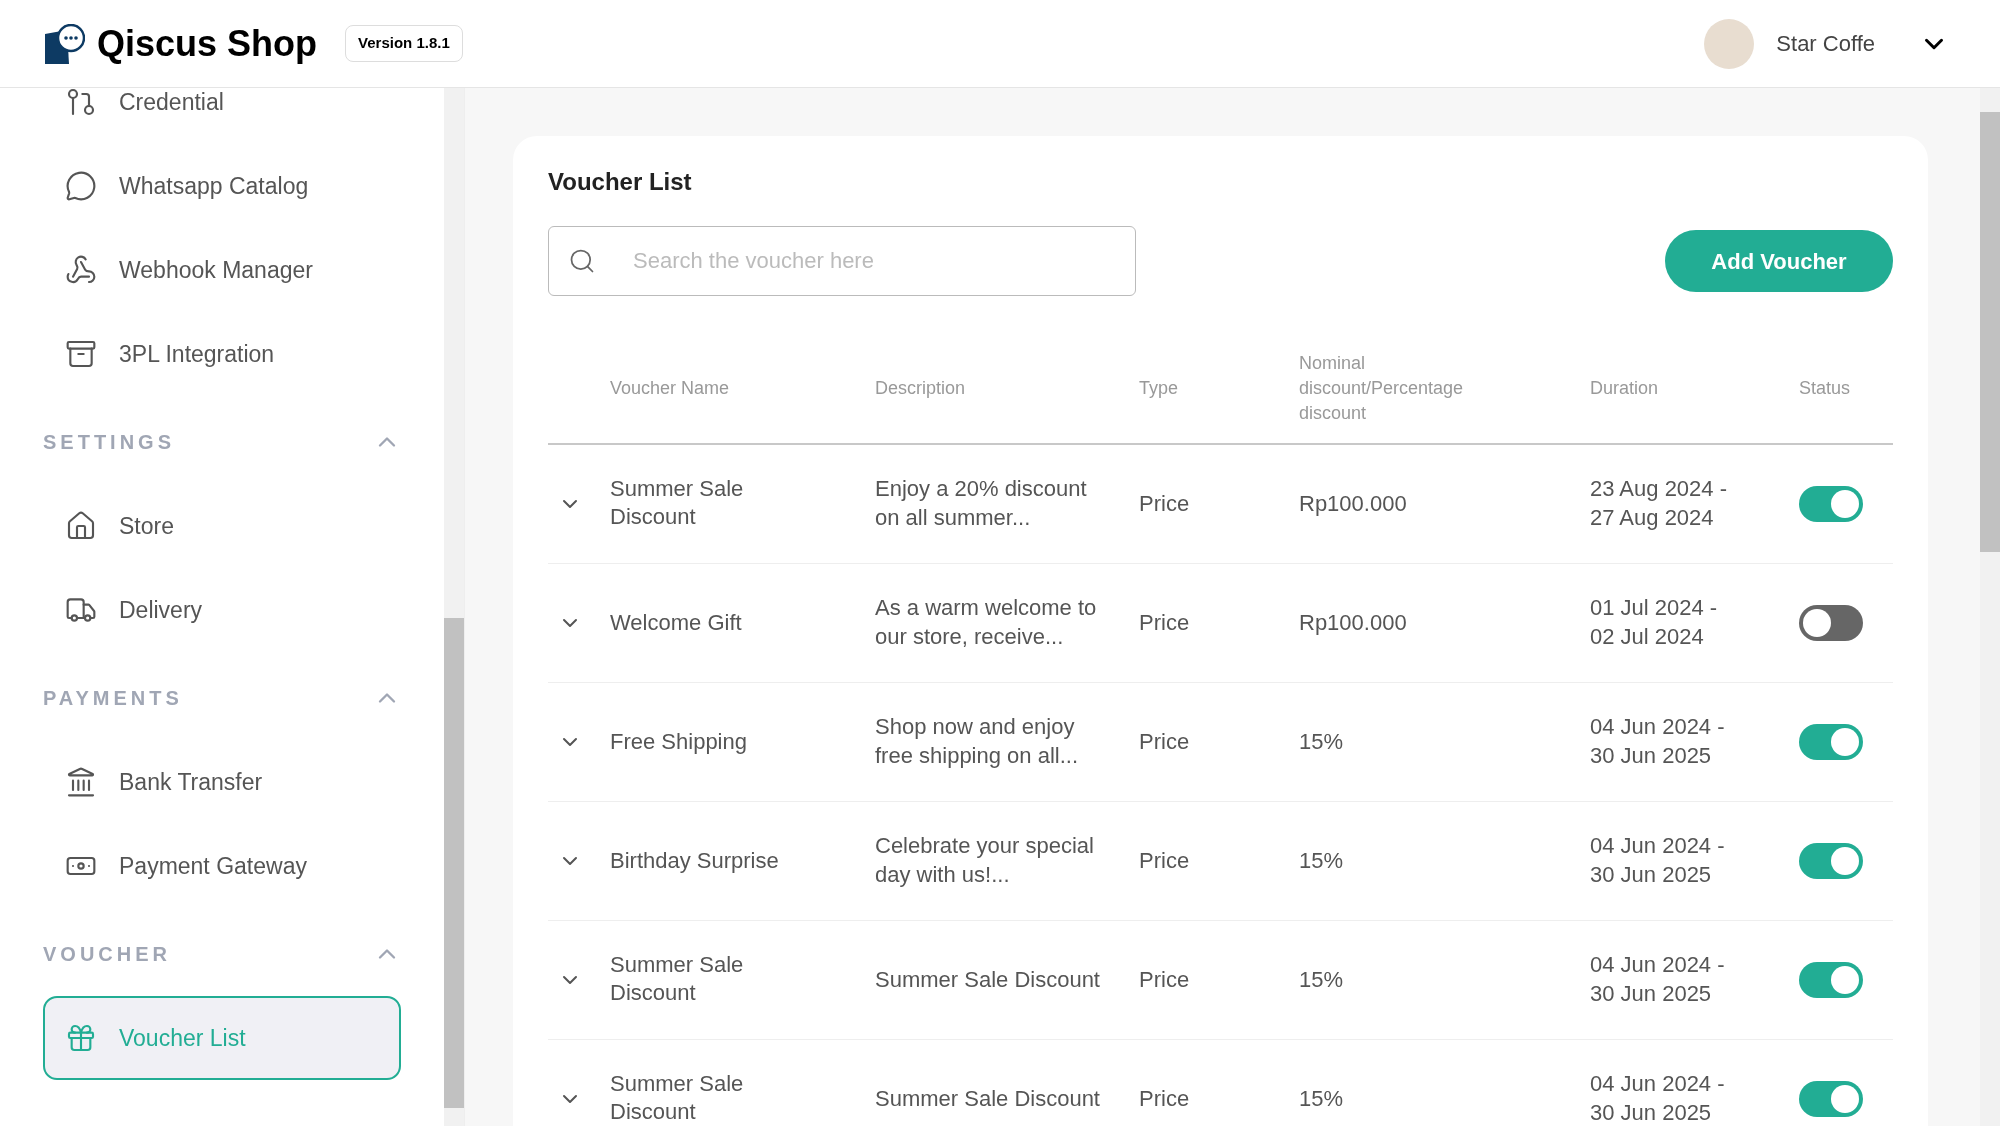 This screenshot has width=2000, height=1126. I want to click on sidebar-item: Store, so click(222, 526).